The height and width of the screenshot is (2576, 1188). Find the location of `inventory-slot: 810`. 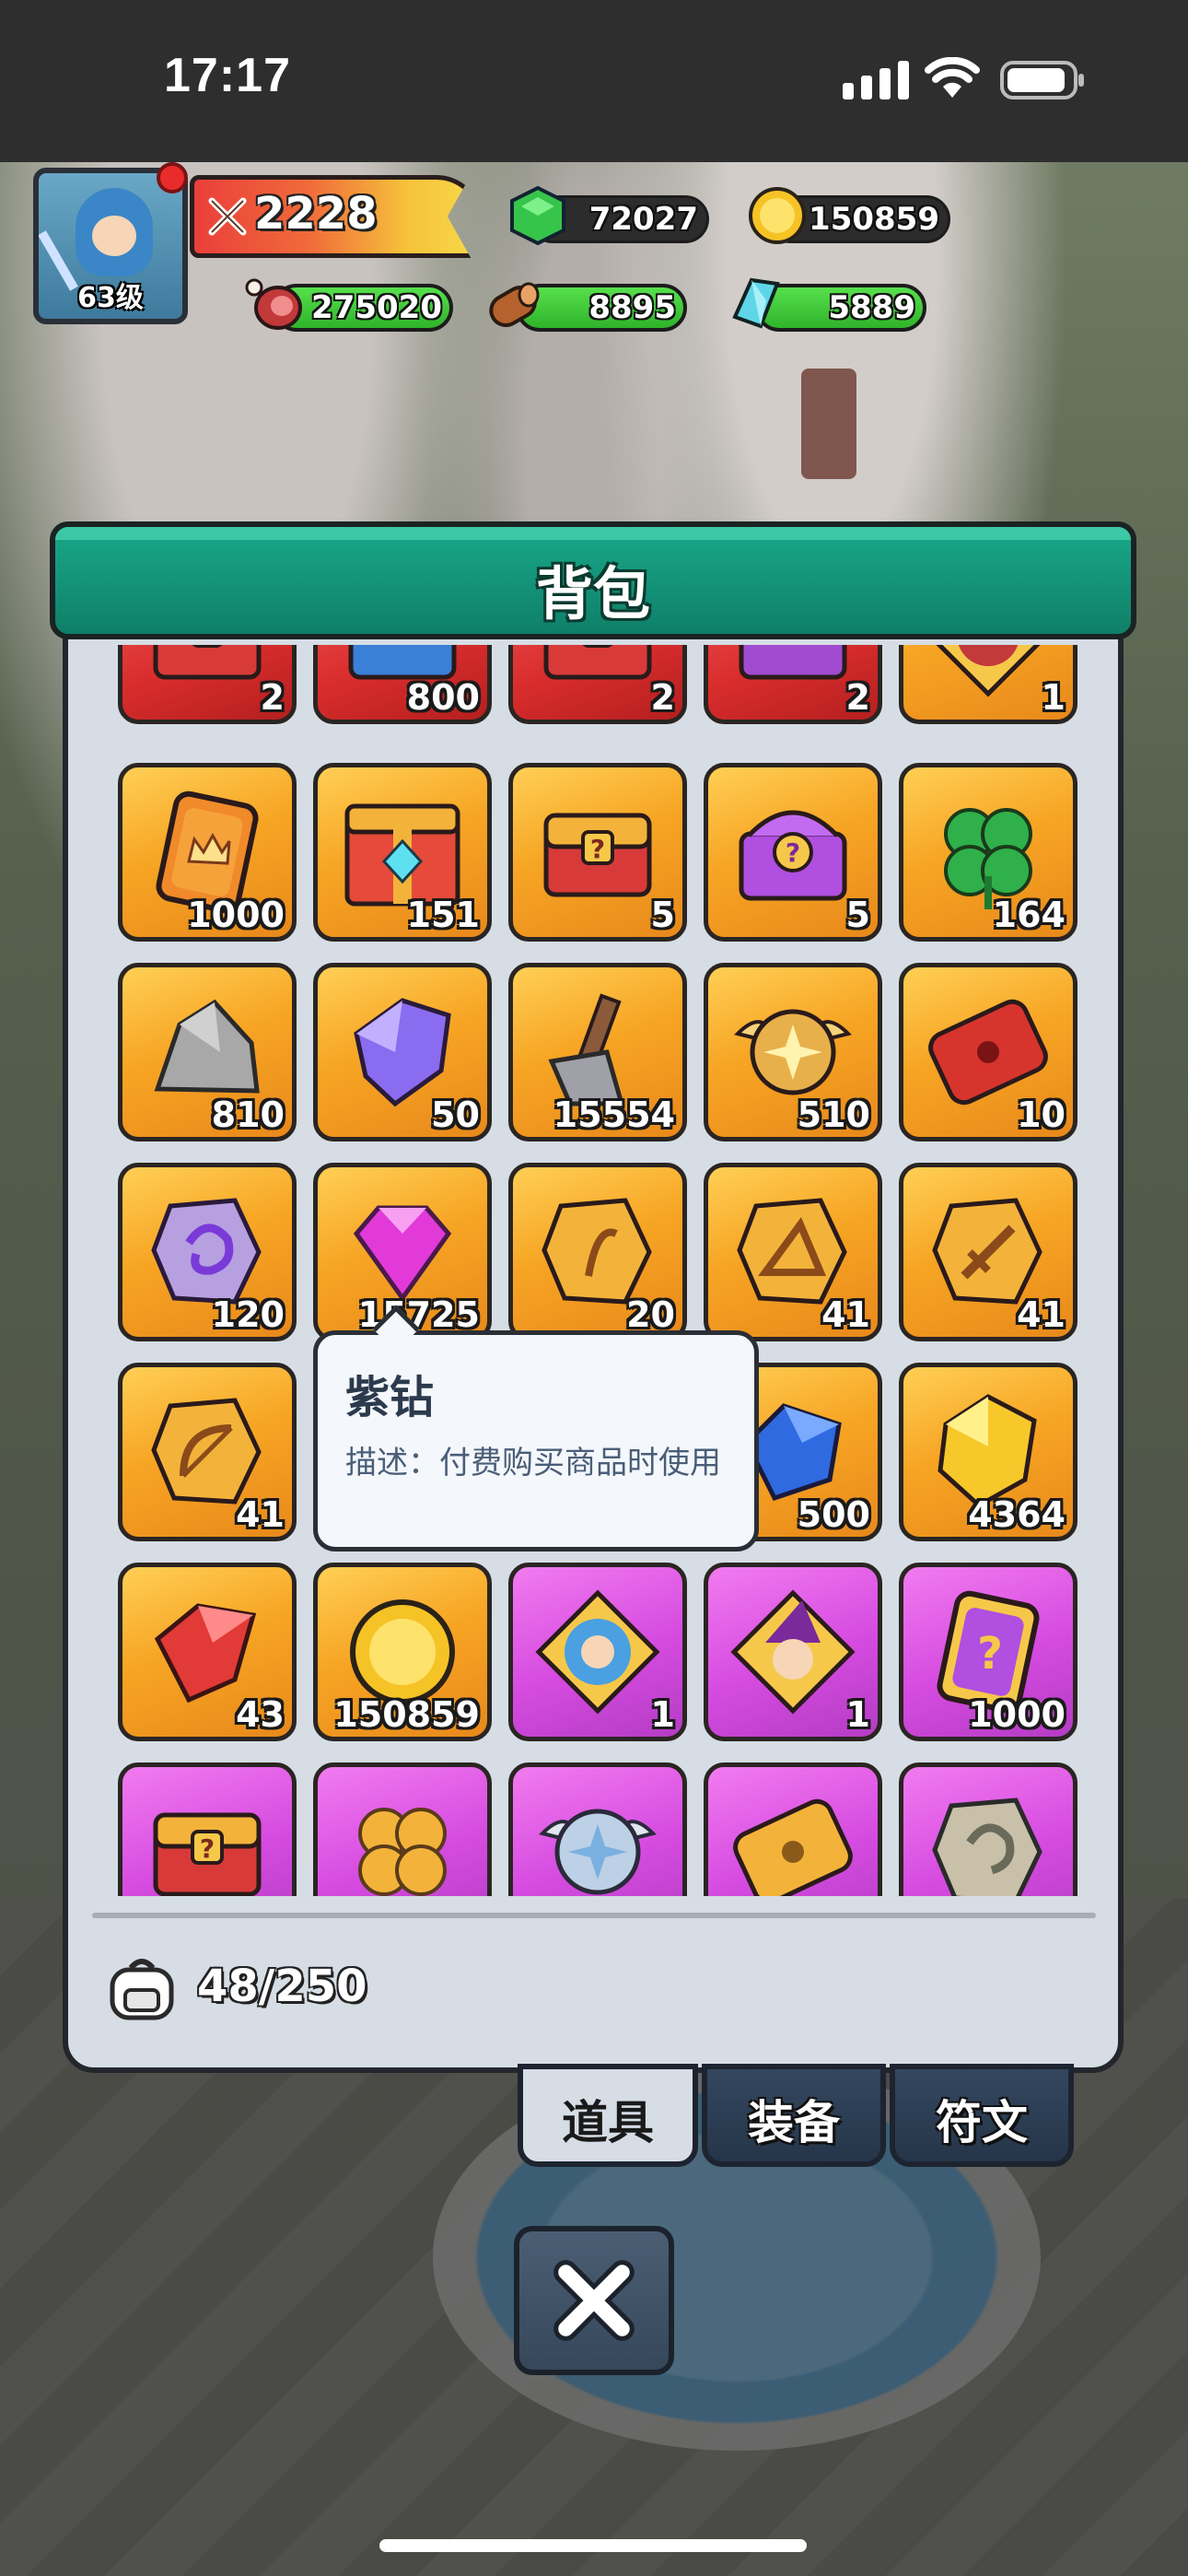

inventory-slot: 810 is located at coordinates (207, 1052).